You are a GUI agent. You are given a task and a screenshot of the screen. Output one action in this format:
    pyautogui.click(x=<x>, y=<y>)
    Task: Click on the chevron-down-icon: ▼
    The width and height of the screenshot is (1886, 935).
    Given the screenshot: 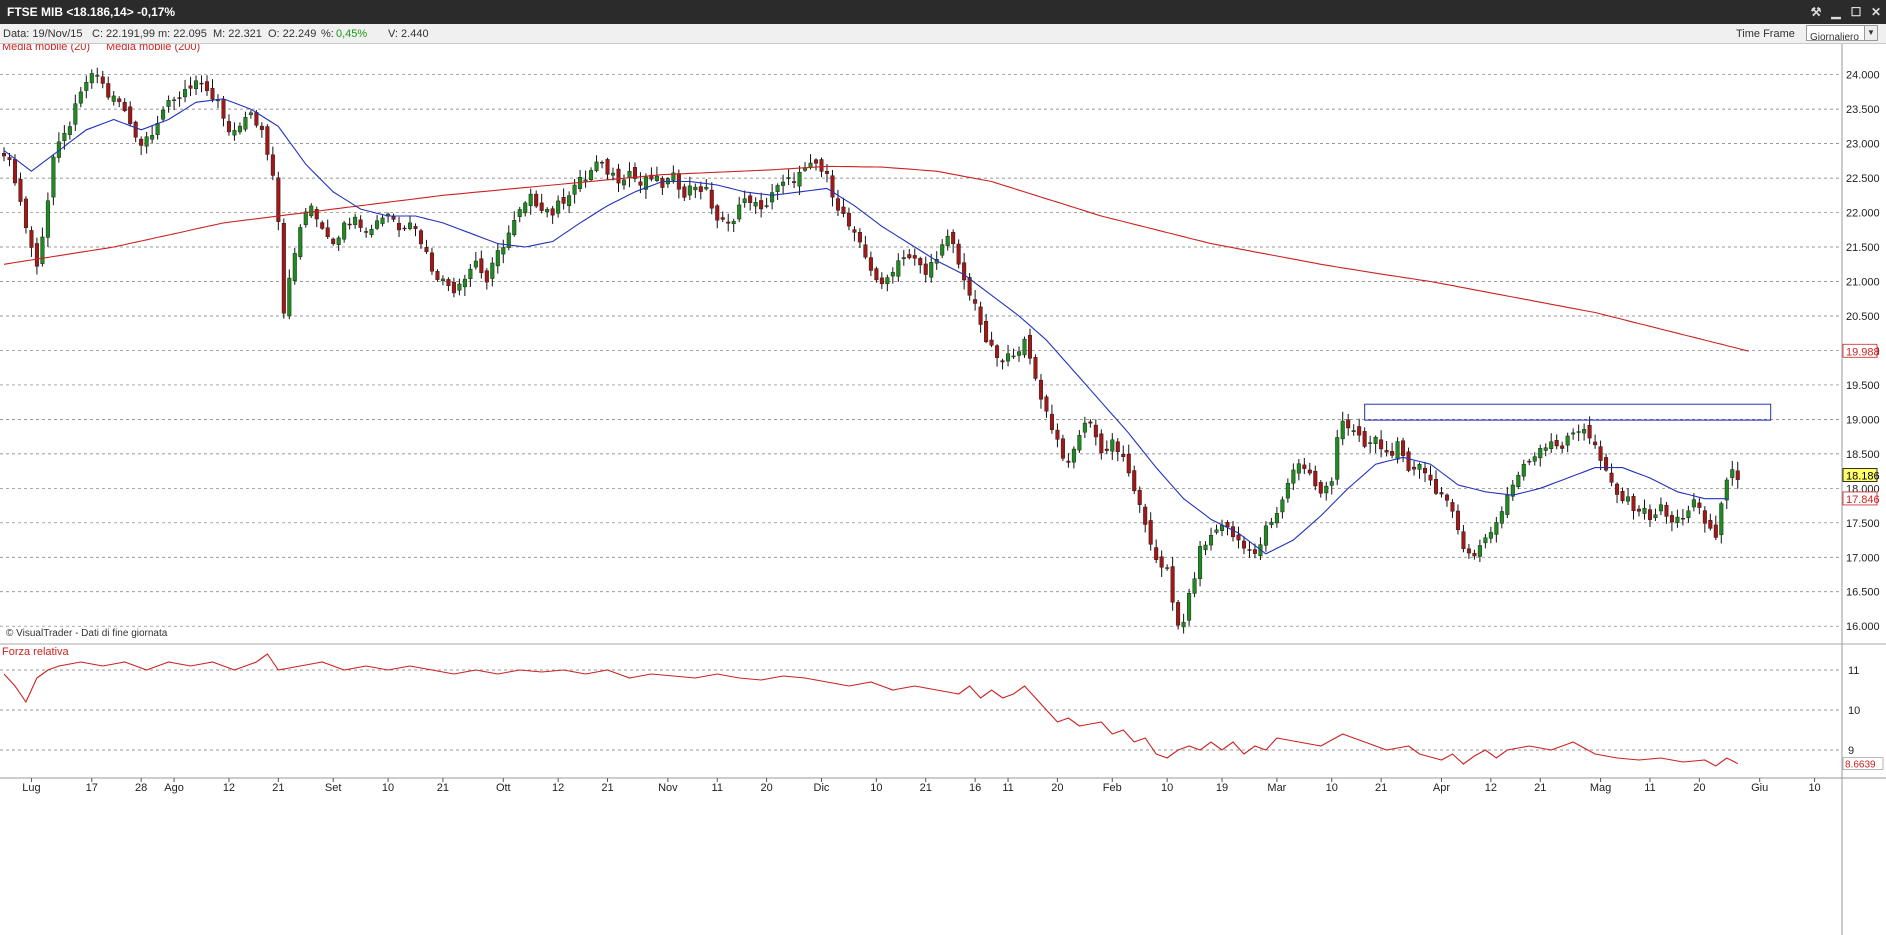 What is the action you would take?
    pyautogui.click(x=1870, y=33)
    